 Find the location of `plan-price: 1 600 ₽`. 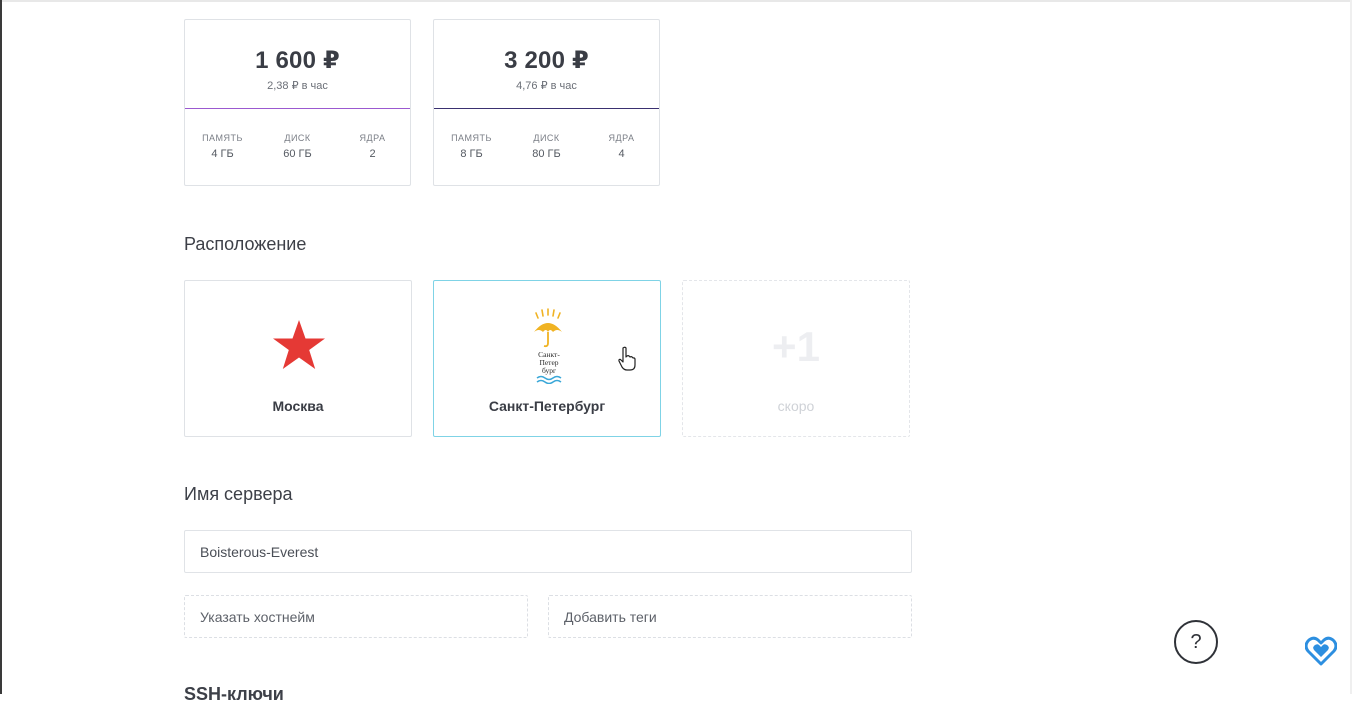

plan-price: 1 600 ₽ is located at coordinates (297, 60).